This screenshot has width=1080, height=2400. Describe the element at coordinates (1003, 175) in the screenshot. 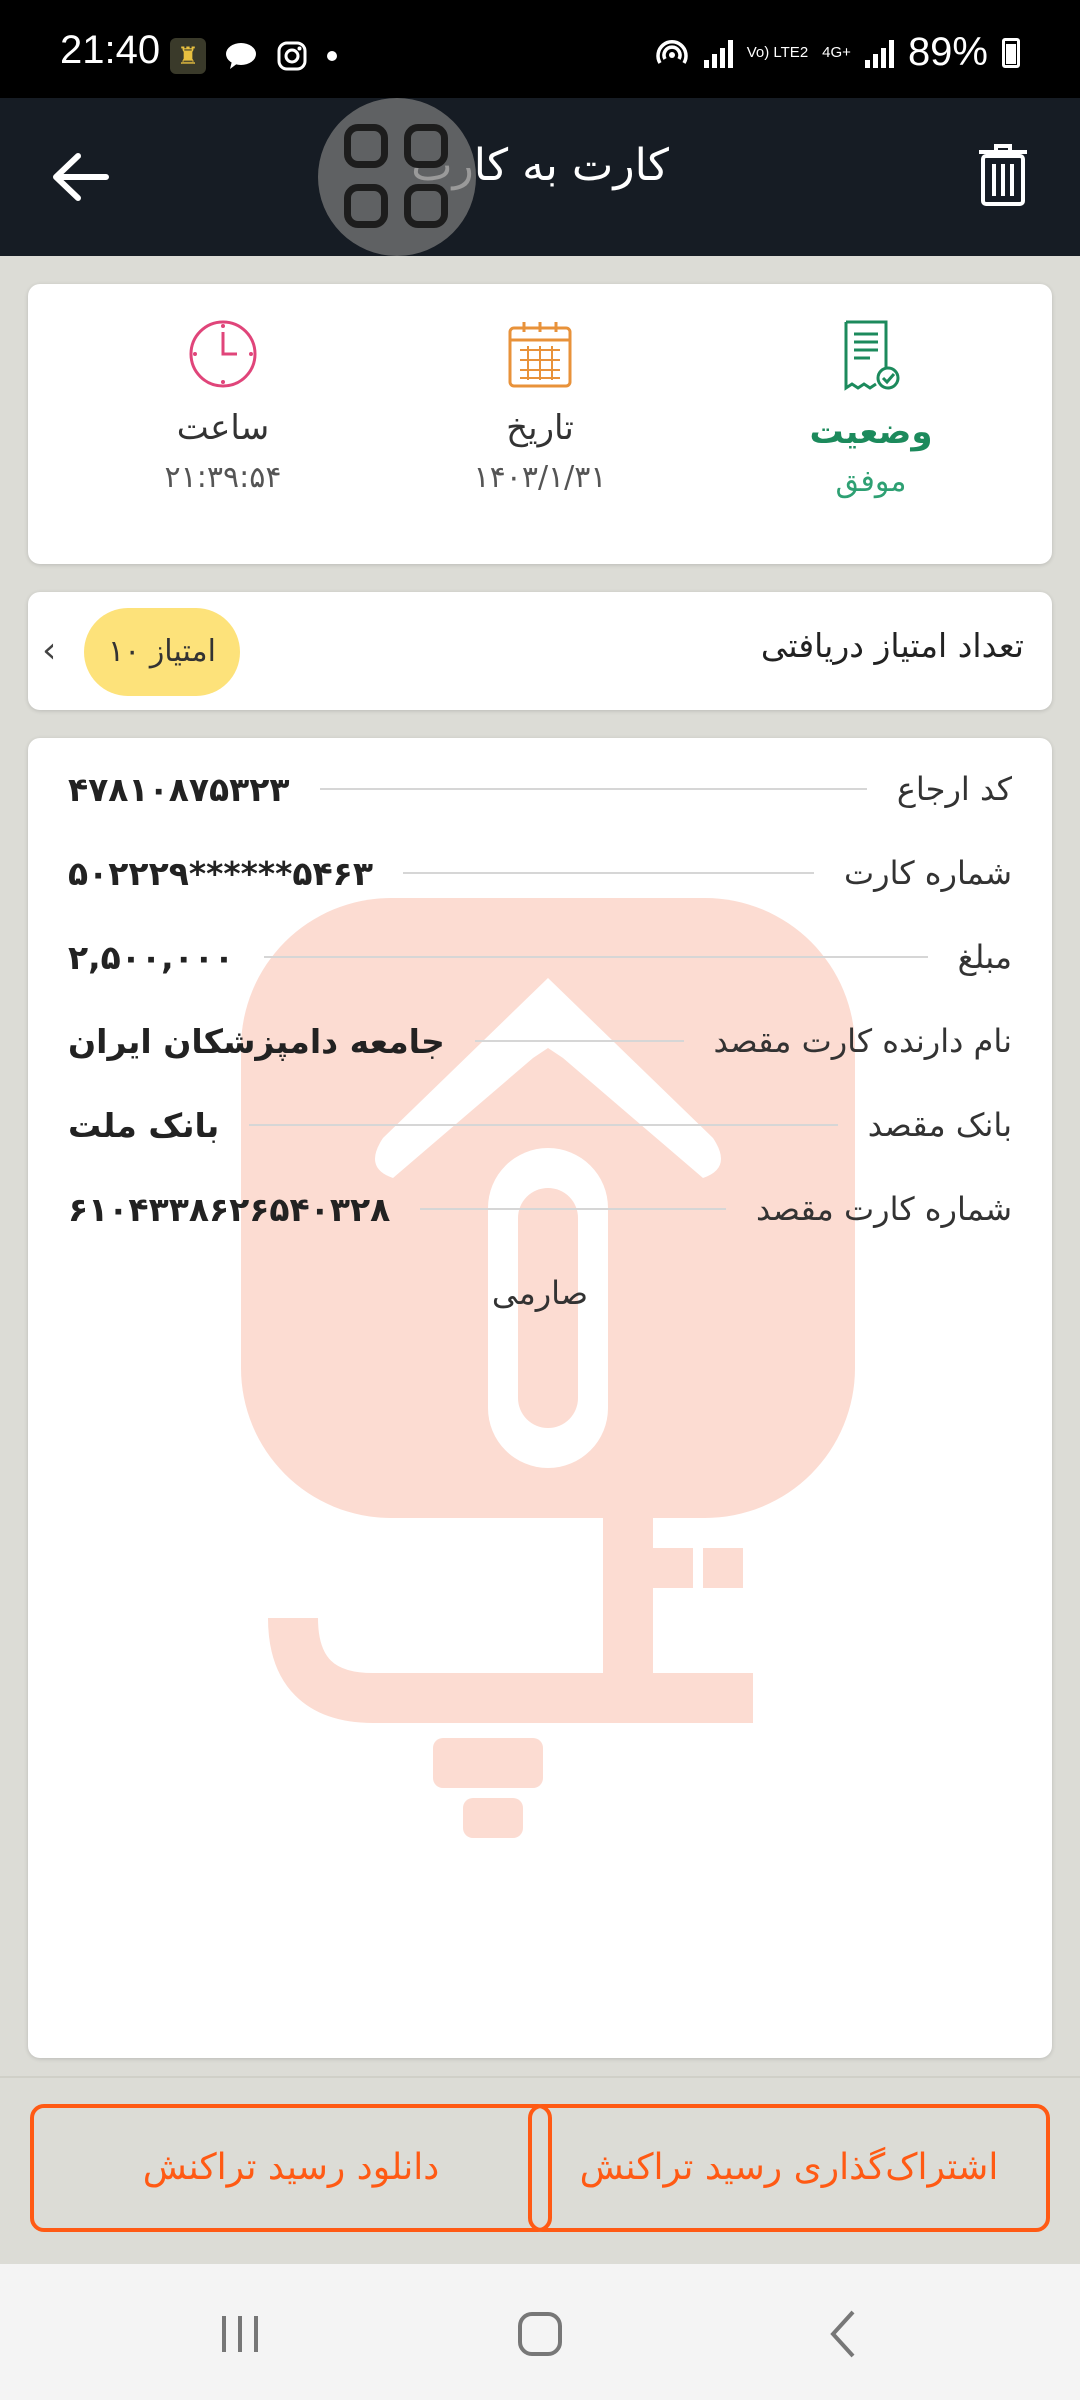

I see `trash-icon` at that location.